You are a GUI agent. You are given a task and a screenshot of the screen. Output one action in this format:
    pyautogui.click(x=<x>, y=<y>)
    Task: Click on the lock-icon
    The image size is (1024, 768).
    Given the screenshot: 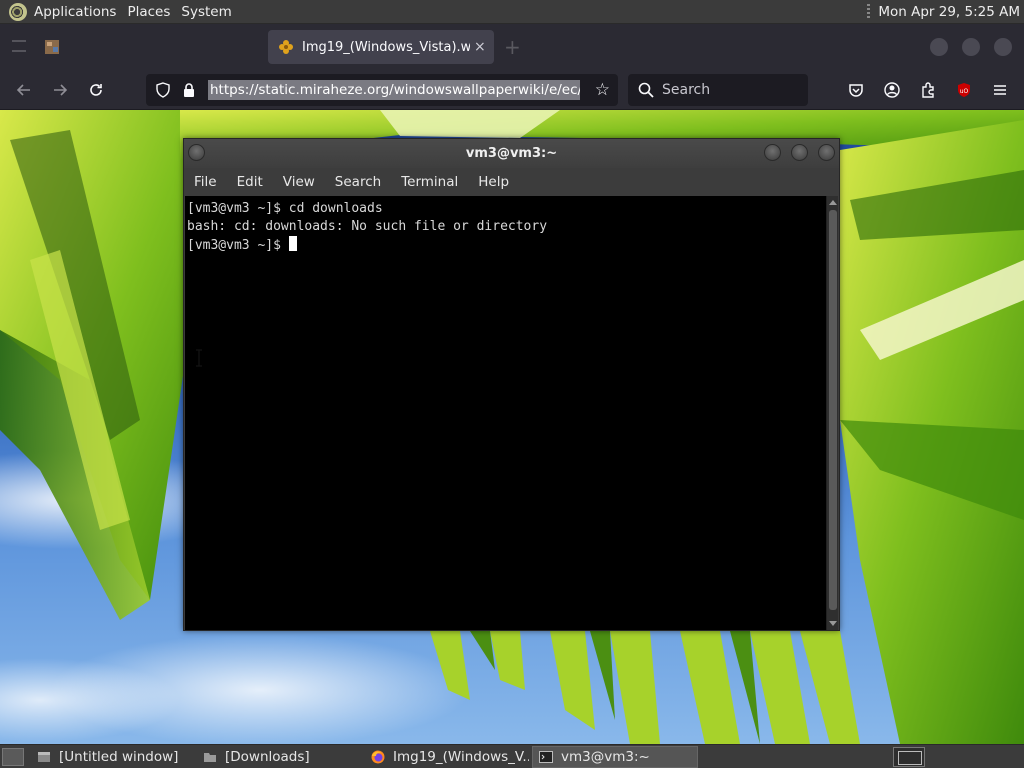 What is the action you would take?
    pyautogui.click(x=189, y=90)
    